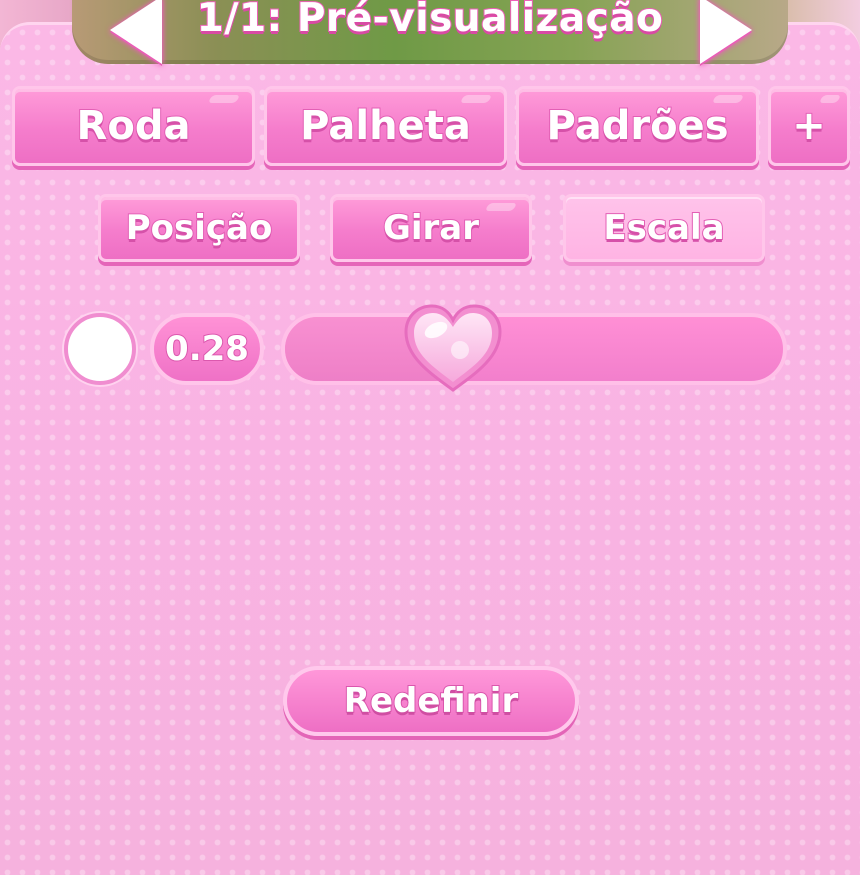 The height and width of the screenshot is (875, 860). I want to click on tab-roda: Roda, so click(133, 126).